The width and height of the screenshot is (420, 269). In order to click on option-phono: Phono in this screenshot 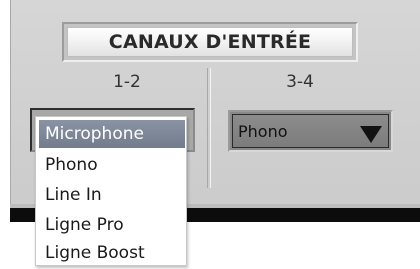, I will do `click(111, 165)`.